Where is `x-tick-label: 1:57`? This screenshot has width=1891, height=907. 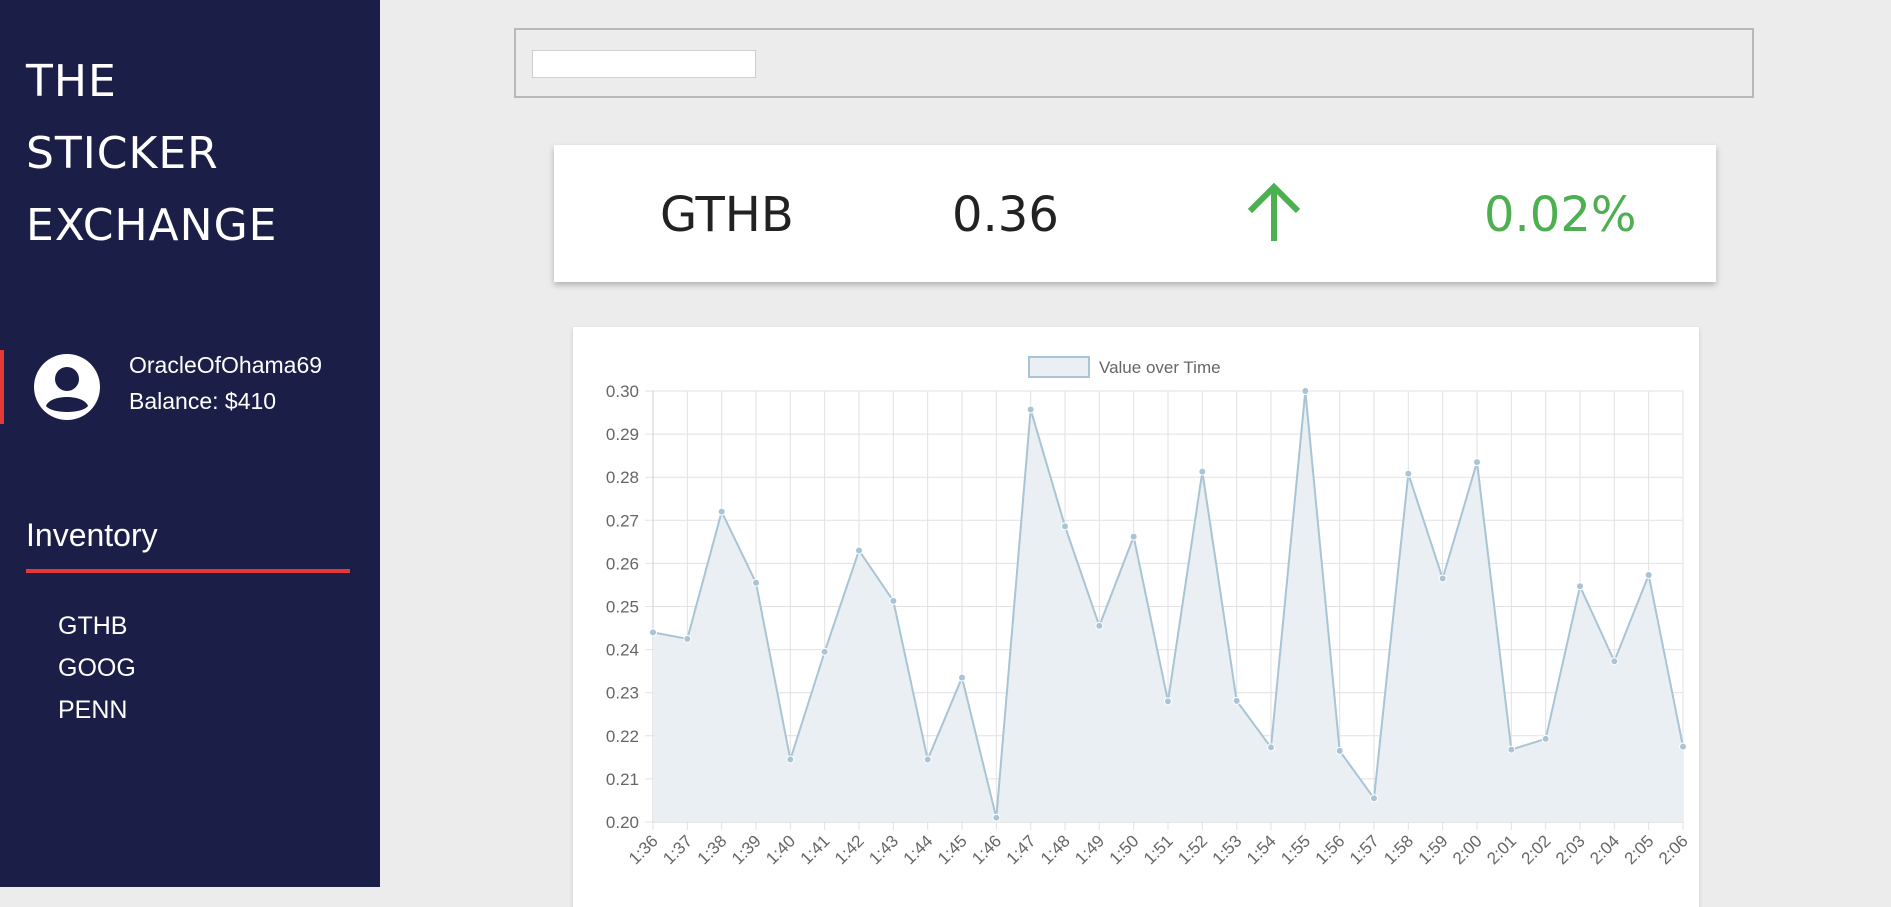
x-tick-label: 1:57 is located at coordinates (1364, 849).